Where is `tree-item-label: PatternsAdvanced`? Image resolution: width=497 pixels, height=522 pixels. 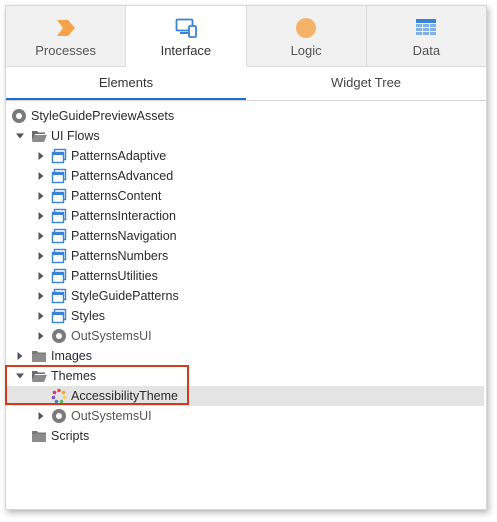 tree-item-label: PatternsAdvanced is located at coordinates (122, 176).